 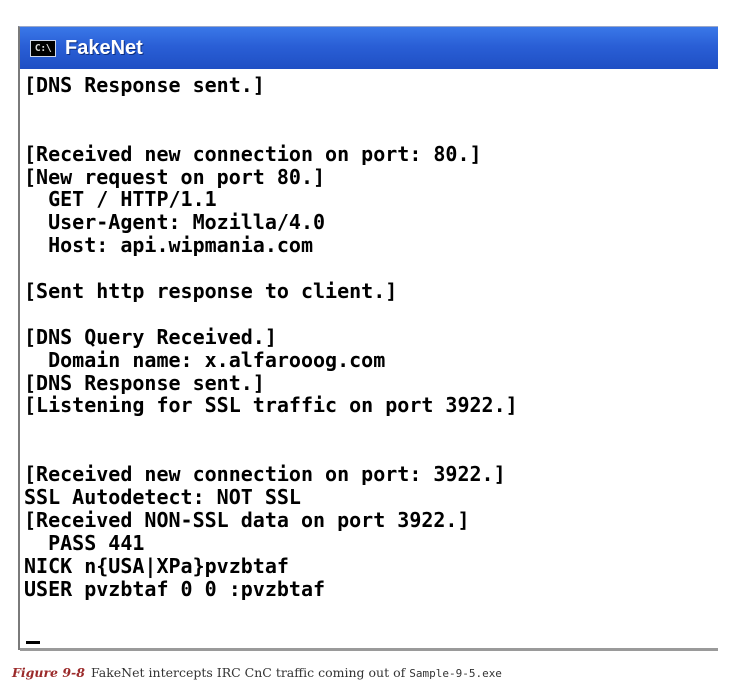 What do you see at coordinates (247, 519) in the screenshot?
I see `console-line: [Received NON-SSL data on port 3922.]` at bounding box center [247, 519].